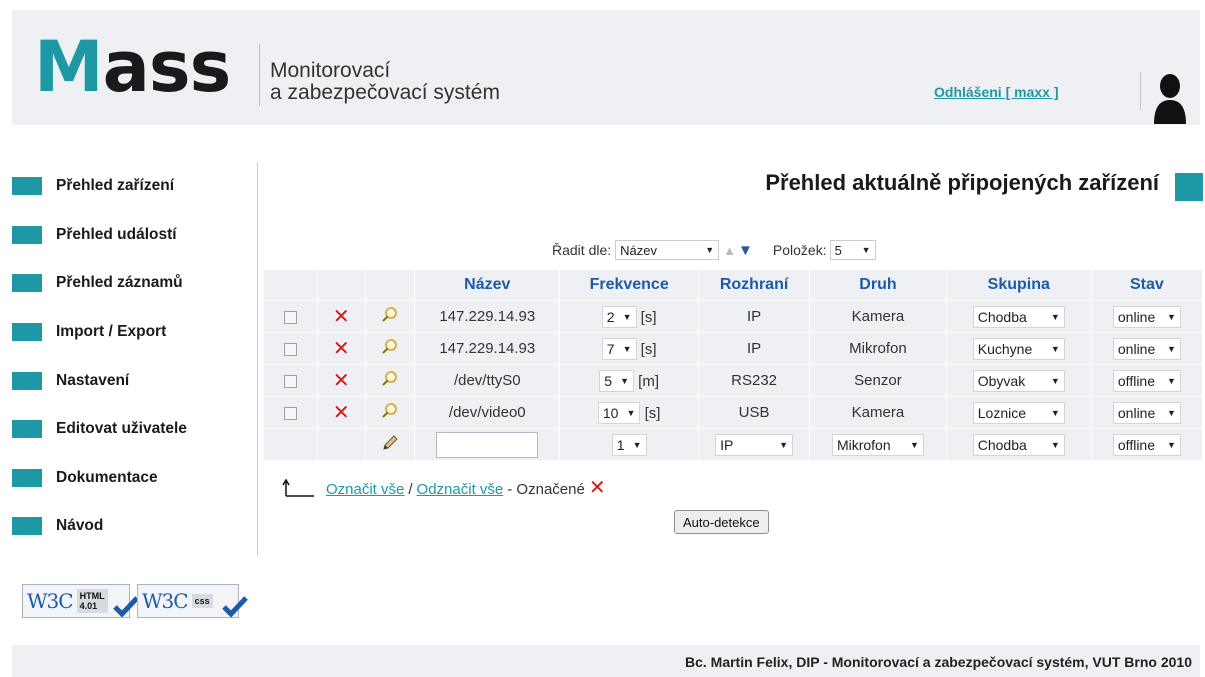 This screenshot has height=677, width=1205. I want to click on device-kind: Kamera, so click(878, 412).